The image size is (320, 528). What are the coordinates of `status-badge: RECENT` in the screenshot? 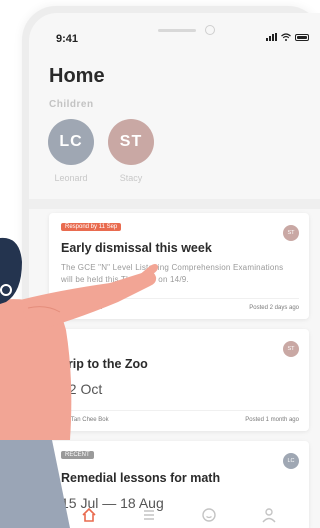 It's located at (77, 455).